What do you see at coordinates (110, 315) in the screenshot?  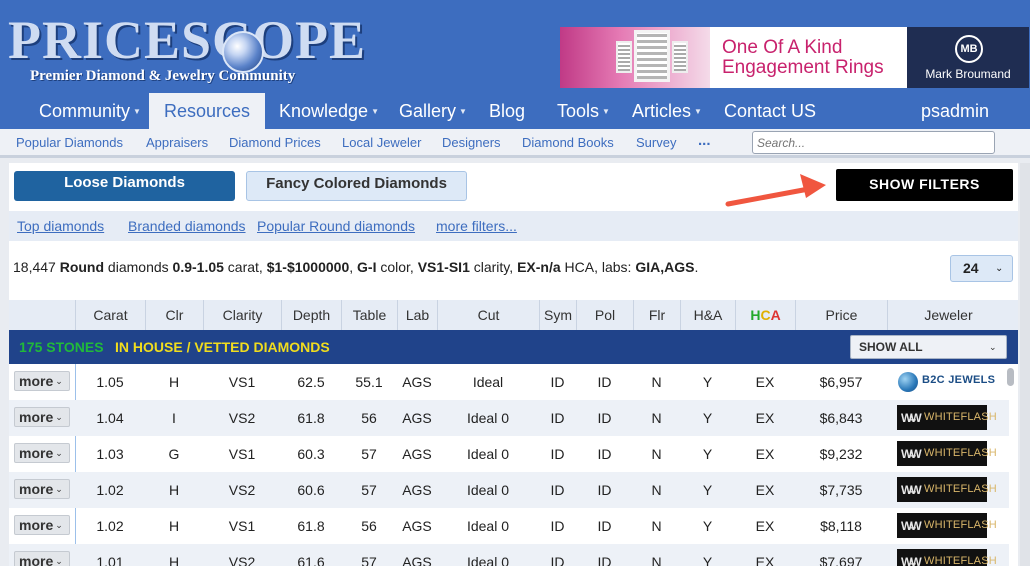 I see `col-carat: Carat` at bounding box center [110, 315].